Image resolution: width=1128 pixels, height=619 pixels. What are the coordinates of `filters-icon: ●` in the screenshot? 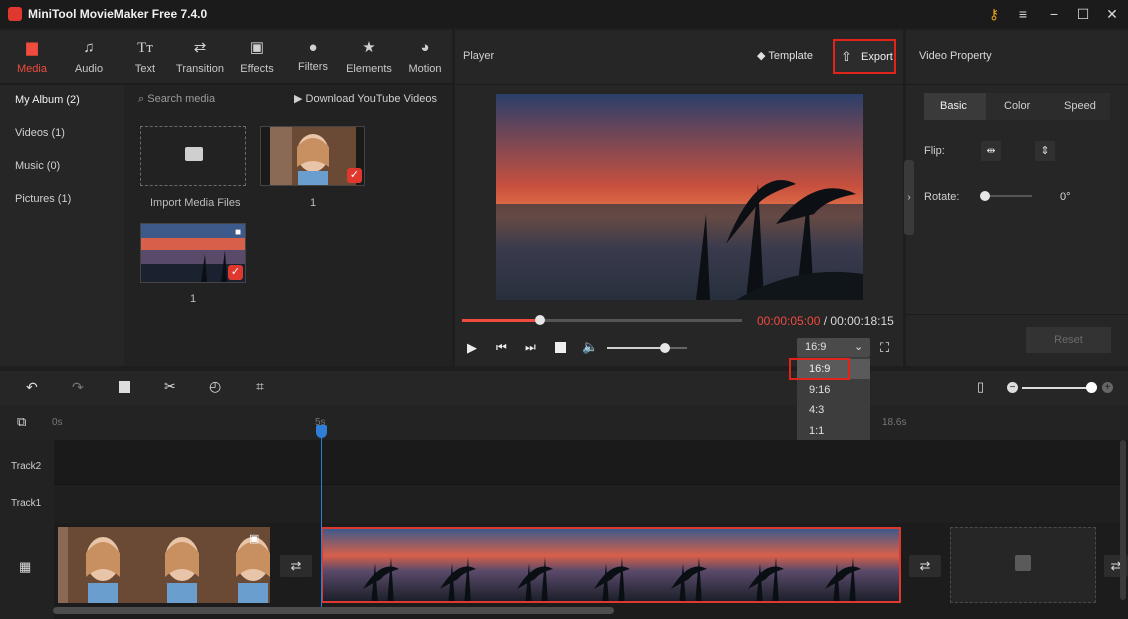 It's located at (313, 47).